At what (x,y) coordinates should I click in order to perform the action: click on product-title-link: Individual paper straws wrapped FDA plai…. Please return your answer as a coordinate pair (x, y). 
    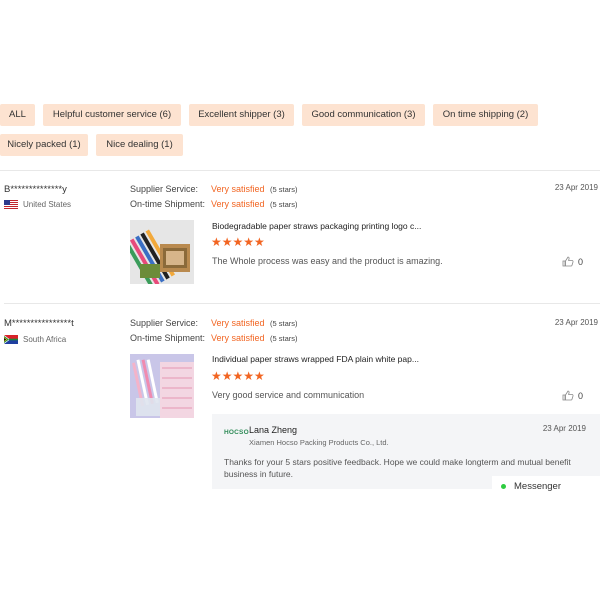
    Looking at the image, I should click on (322, 359).